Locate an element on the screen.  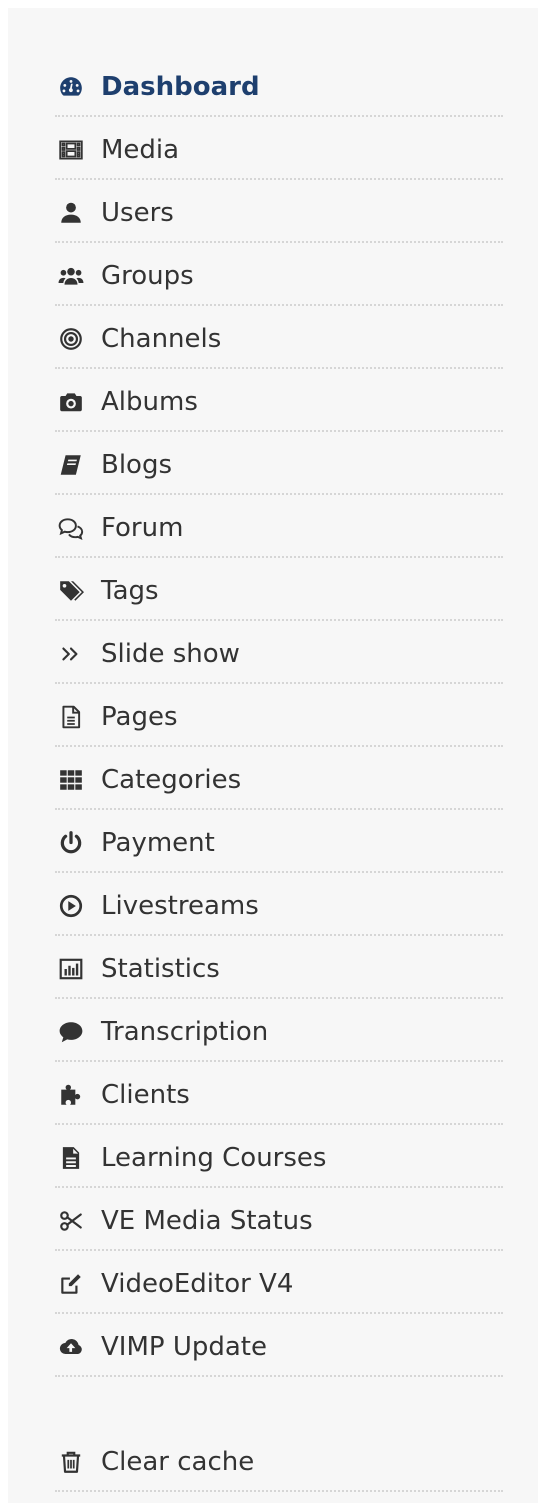
sidebar-item-albums: Albums is located at coordinates (279, 400).